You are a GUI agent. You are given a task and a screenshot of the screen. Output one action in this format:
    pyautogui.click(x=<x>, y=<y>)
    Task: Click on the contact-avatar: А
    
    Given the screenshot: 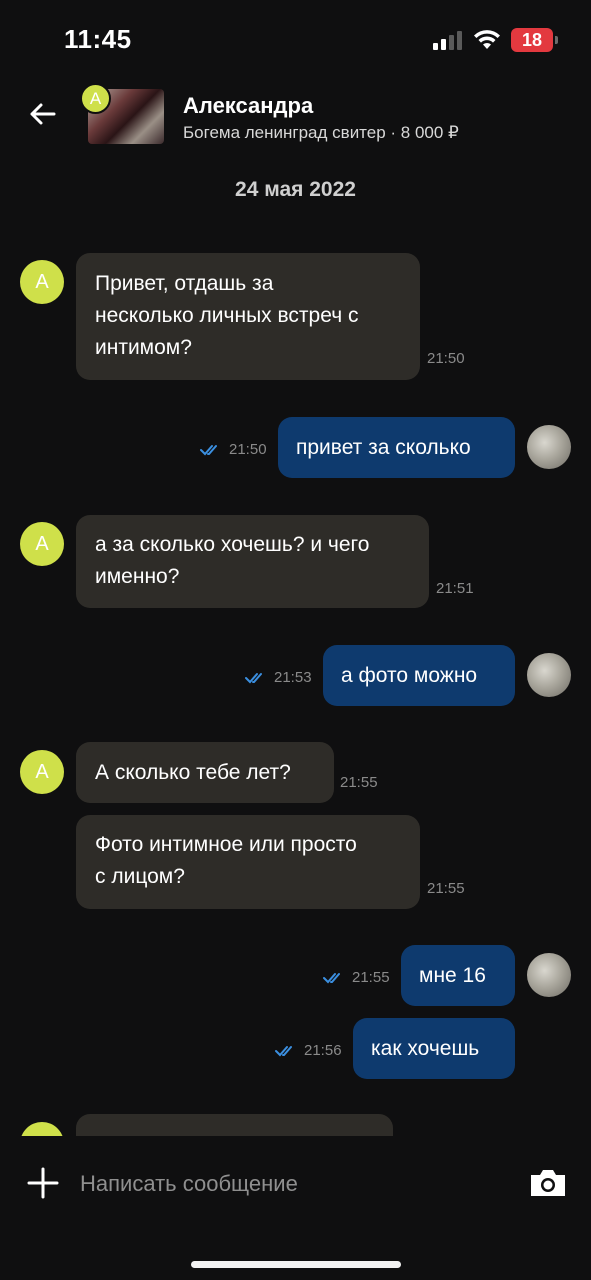 What is the action you would take?
    pyautogui.click(x=95, y=98)
    